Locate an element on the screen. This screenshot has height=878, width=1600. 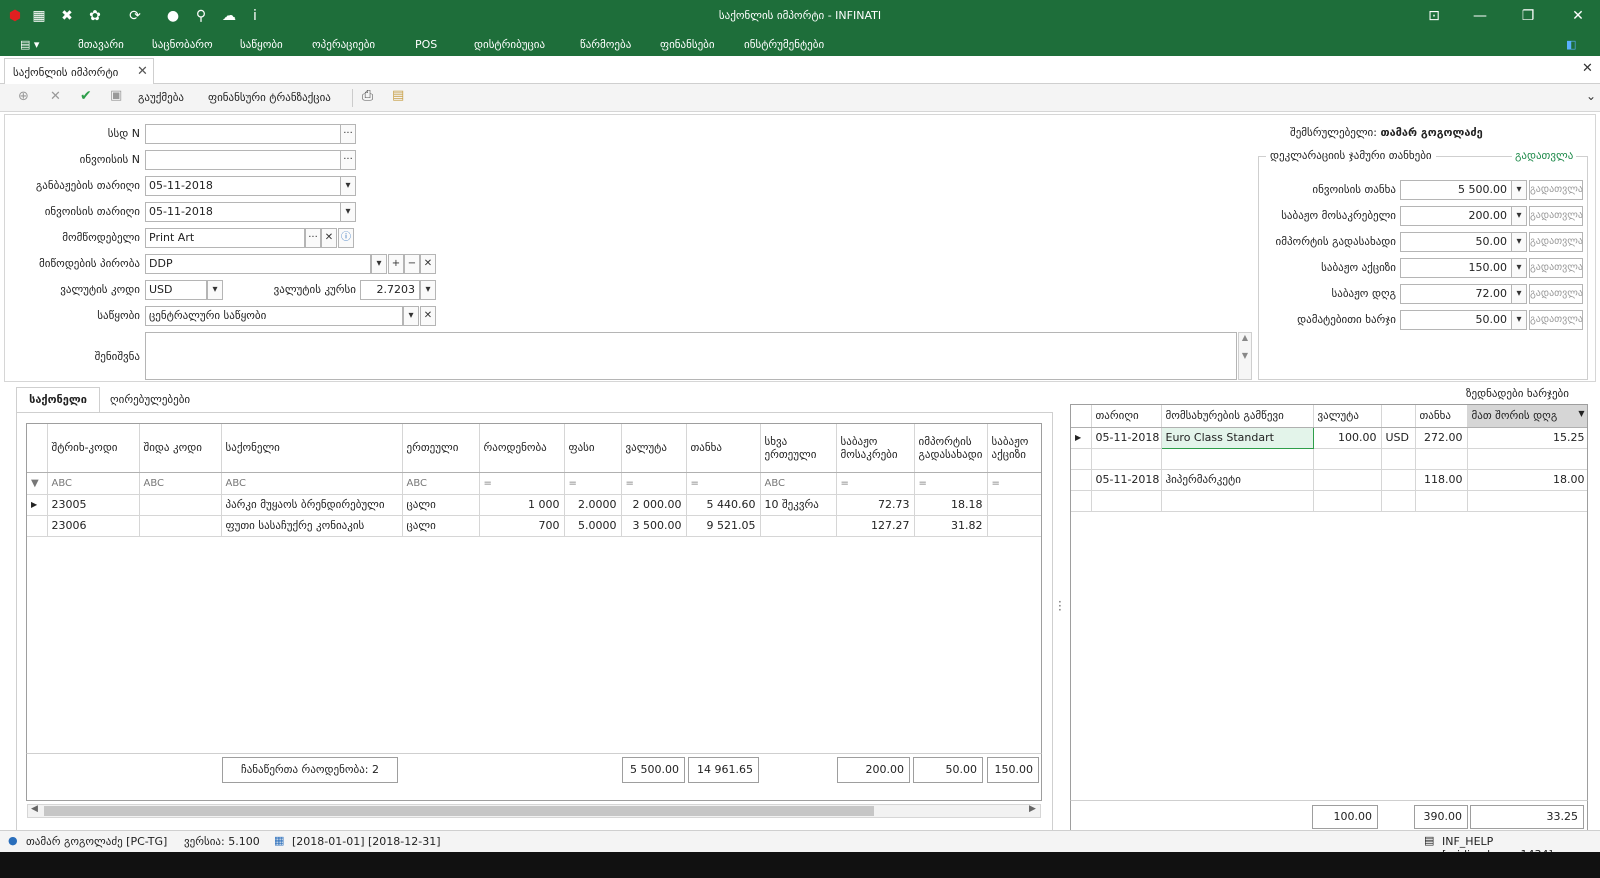
filter-import-tax: = is located at coordinates (951, 483).